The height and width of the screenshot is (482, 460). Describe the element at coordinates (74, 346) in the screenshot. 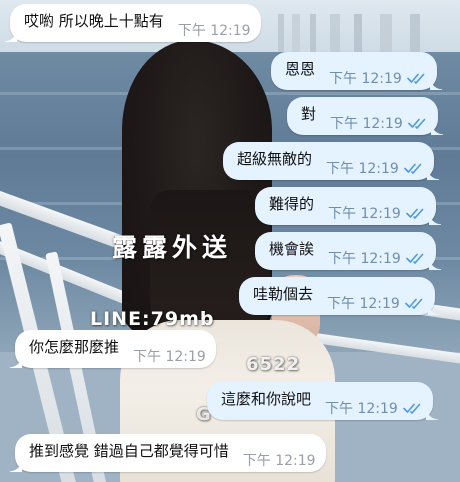

I see `message-text: 你怎麼那麼推` at that location.